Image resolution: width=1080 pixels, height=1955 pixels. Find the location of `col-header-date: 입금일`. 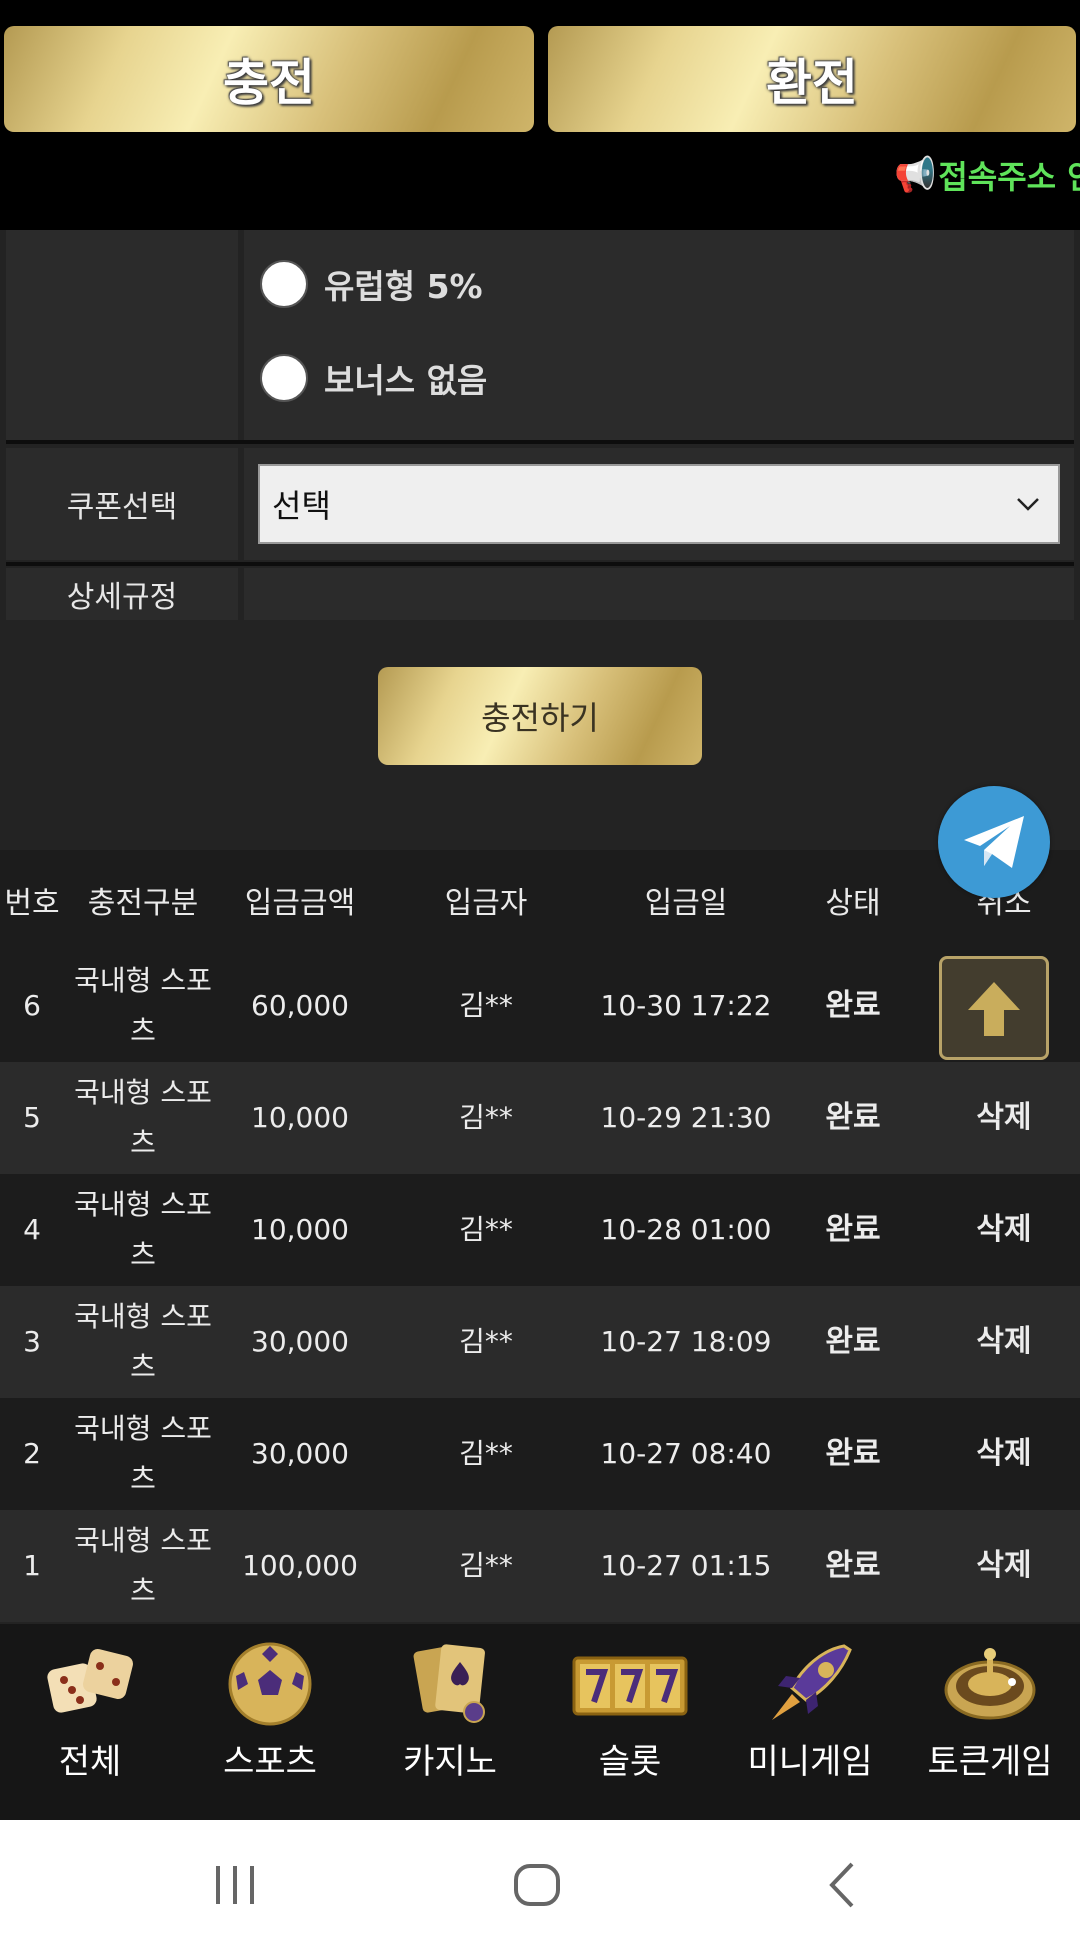

col-header-date: 입금일 is located at coordinates (686, 903).